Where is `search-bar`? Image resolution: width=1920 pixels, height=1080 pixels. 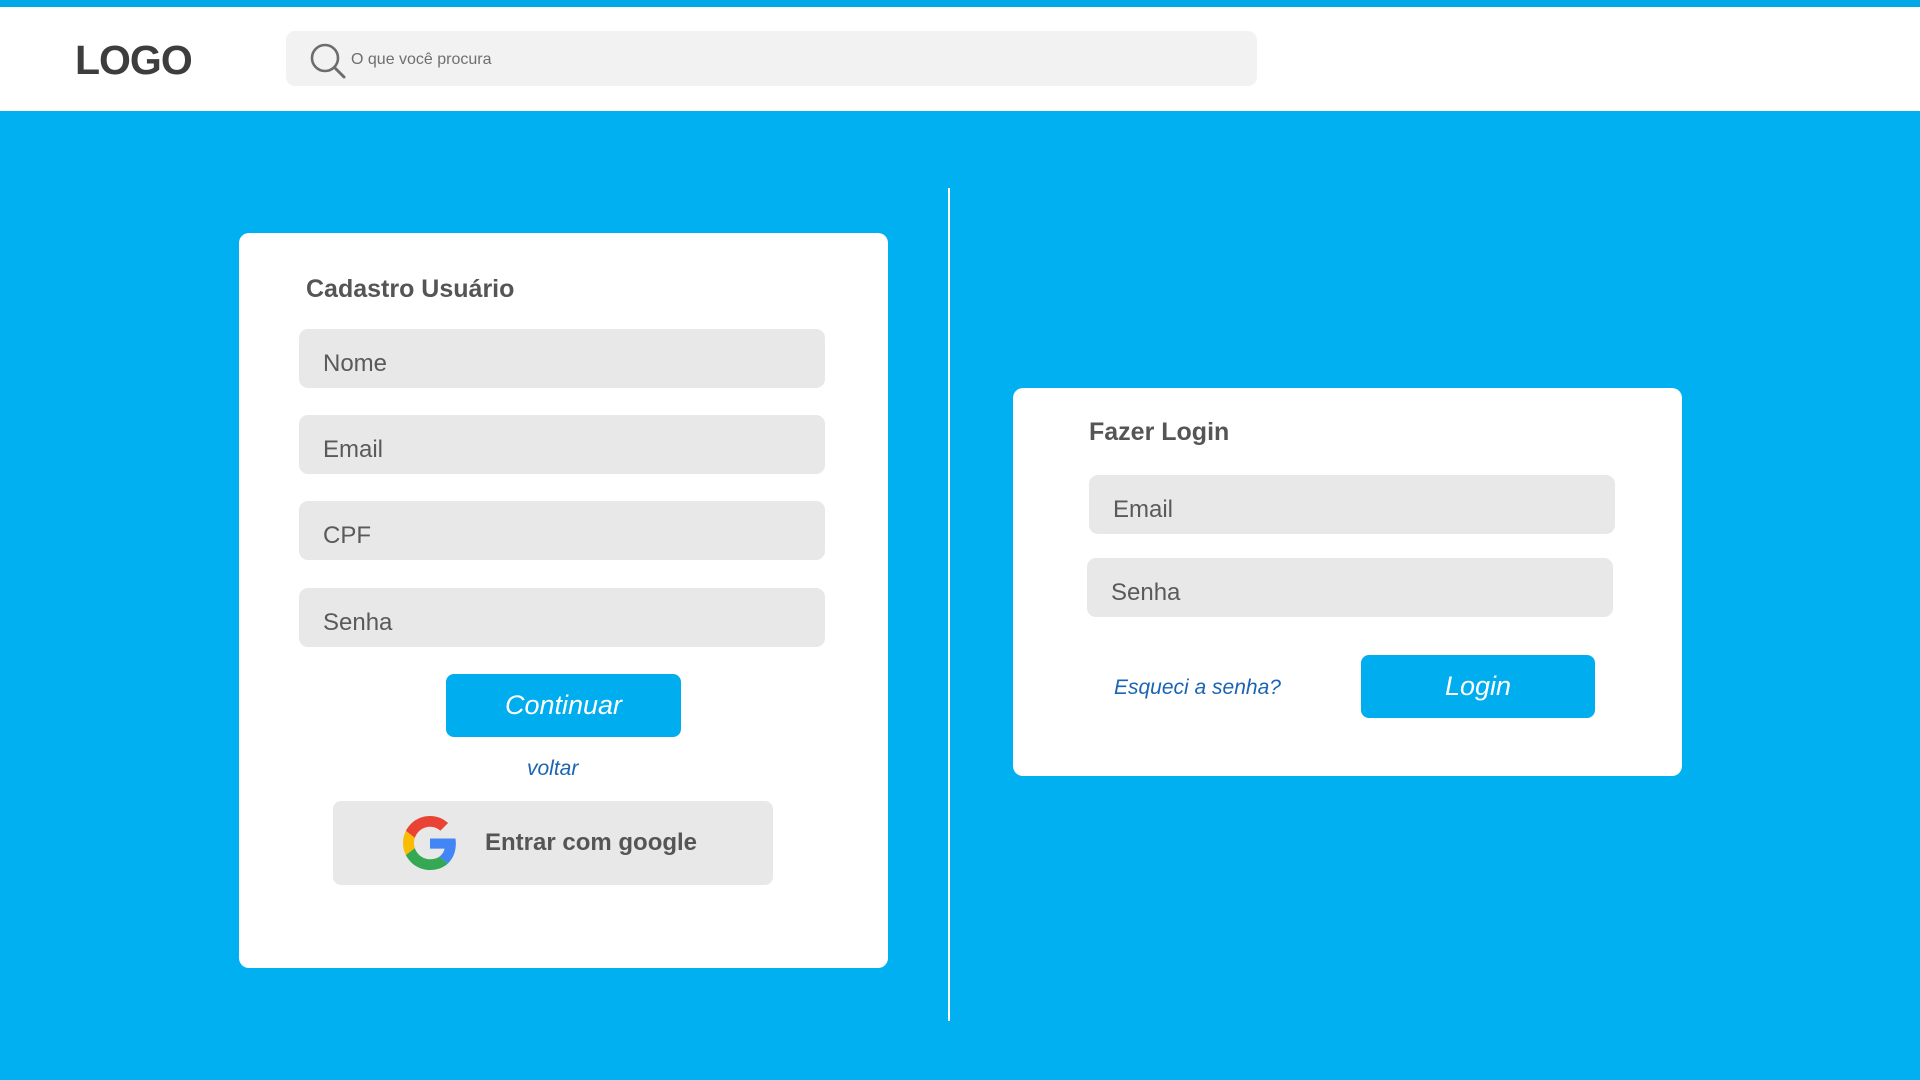 search-bar is located at coordinates (771, 59).